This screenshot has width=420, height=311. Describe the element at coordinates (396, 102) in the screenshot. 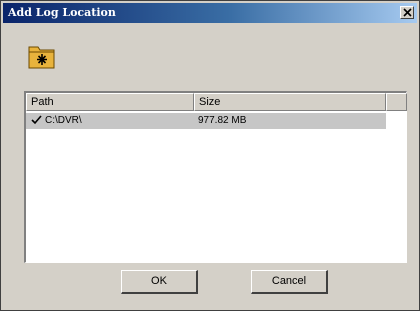

I see `column-header-filler` at that location.